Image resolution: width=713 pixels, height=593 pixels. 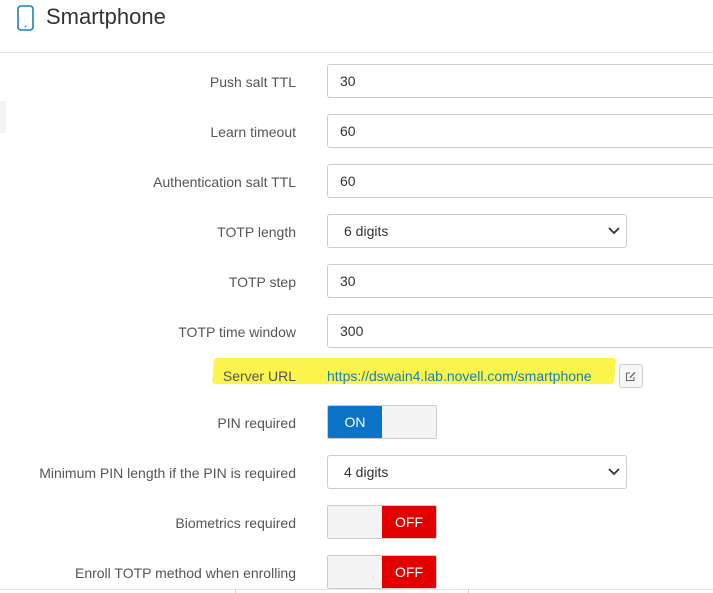 What do you see at coordinates (356, 589) in the screenshot?
I see `bottom-divider` at bounding box center [356, 589].